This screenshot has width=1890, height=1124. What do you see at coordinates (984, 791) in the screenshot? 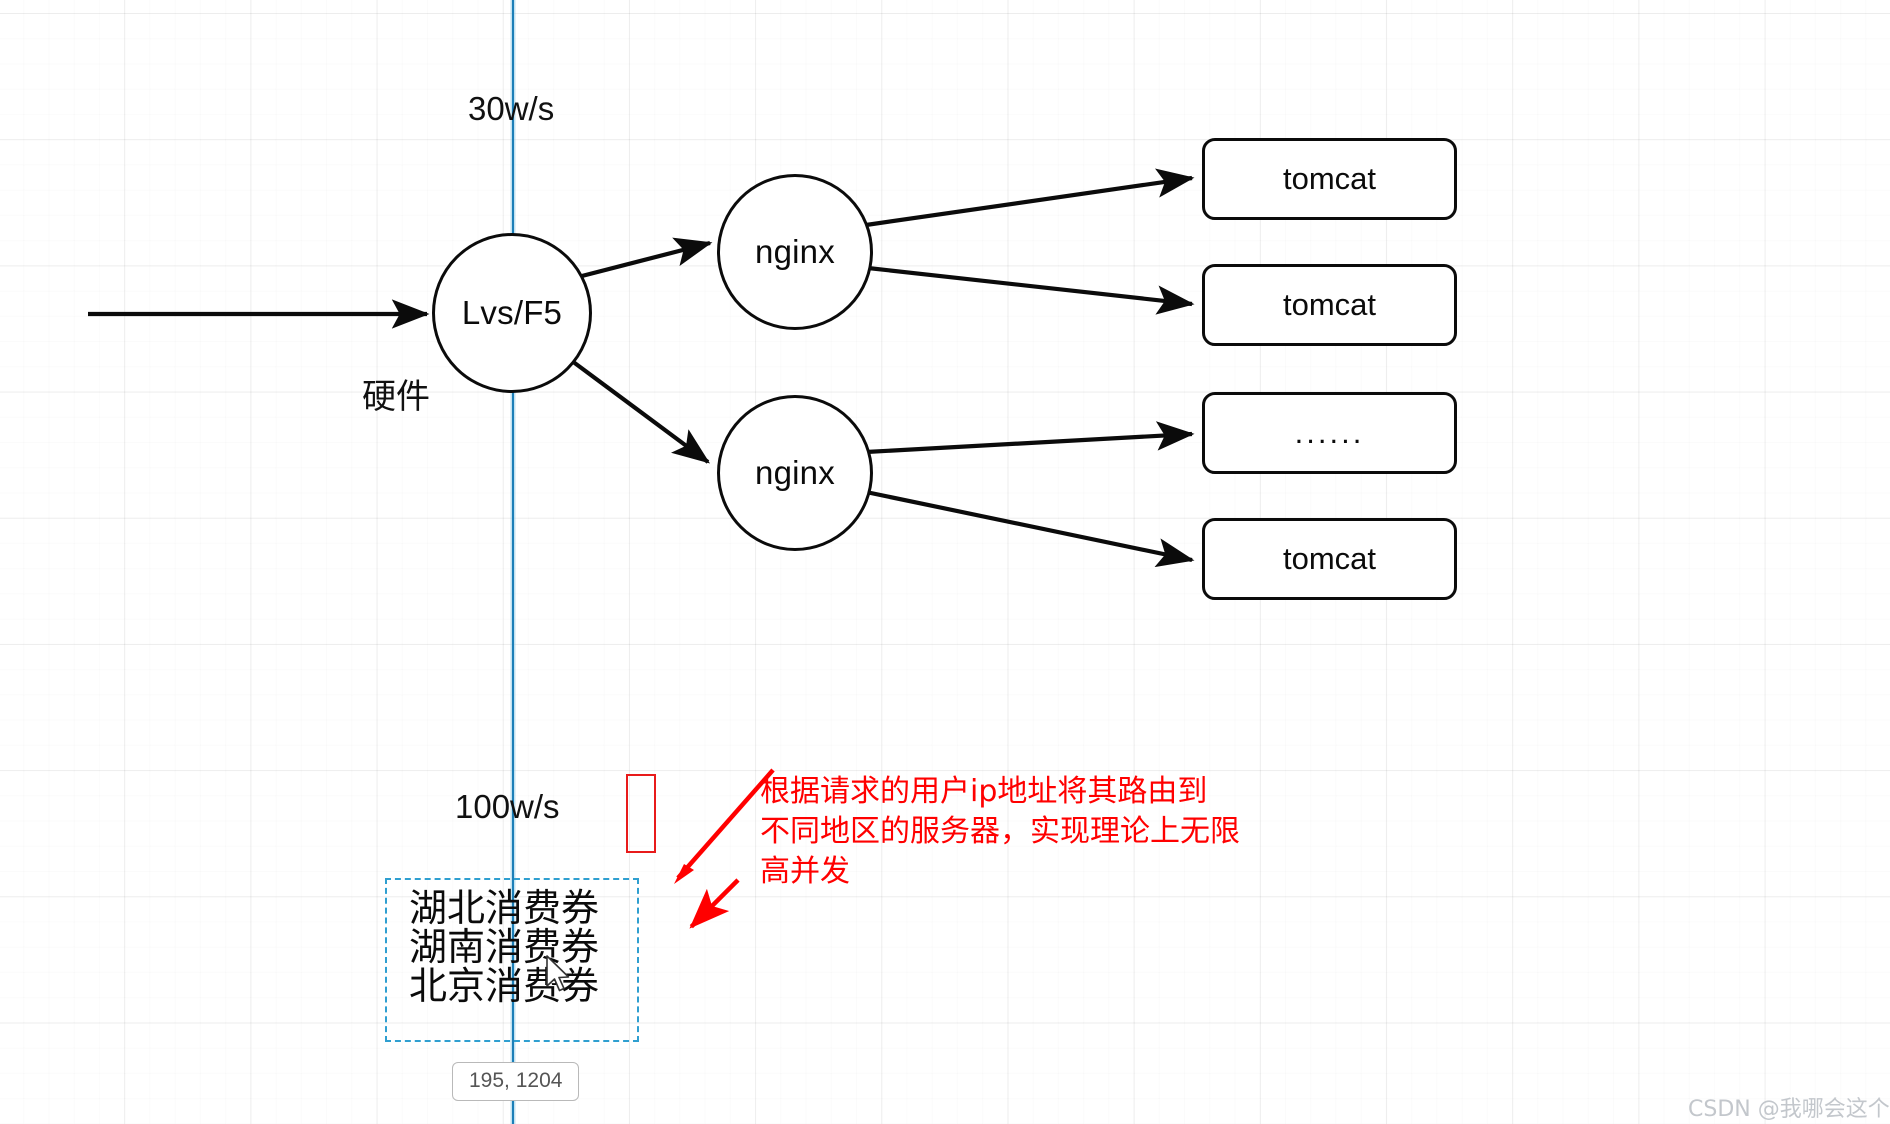
I see `annotation-line-1: 根据请求的用户ip地址将其路由到` at bounding box center [984, 791].